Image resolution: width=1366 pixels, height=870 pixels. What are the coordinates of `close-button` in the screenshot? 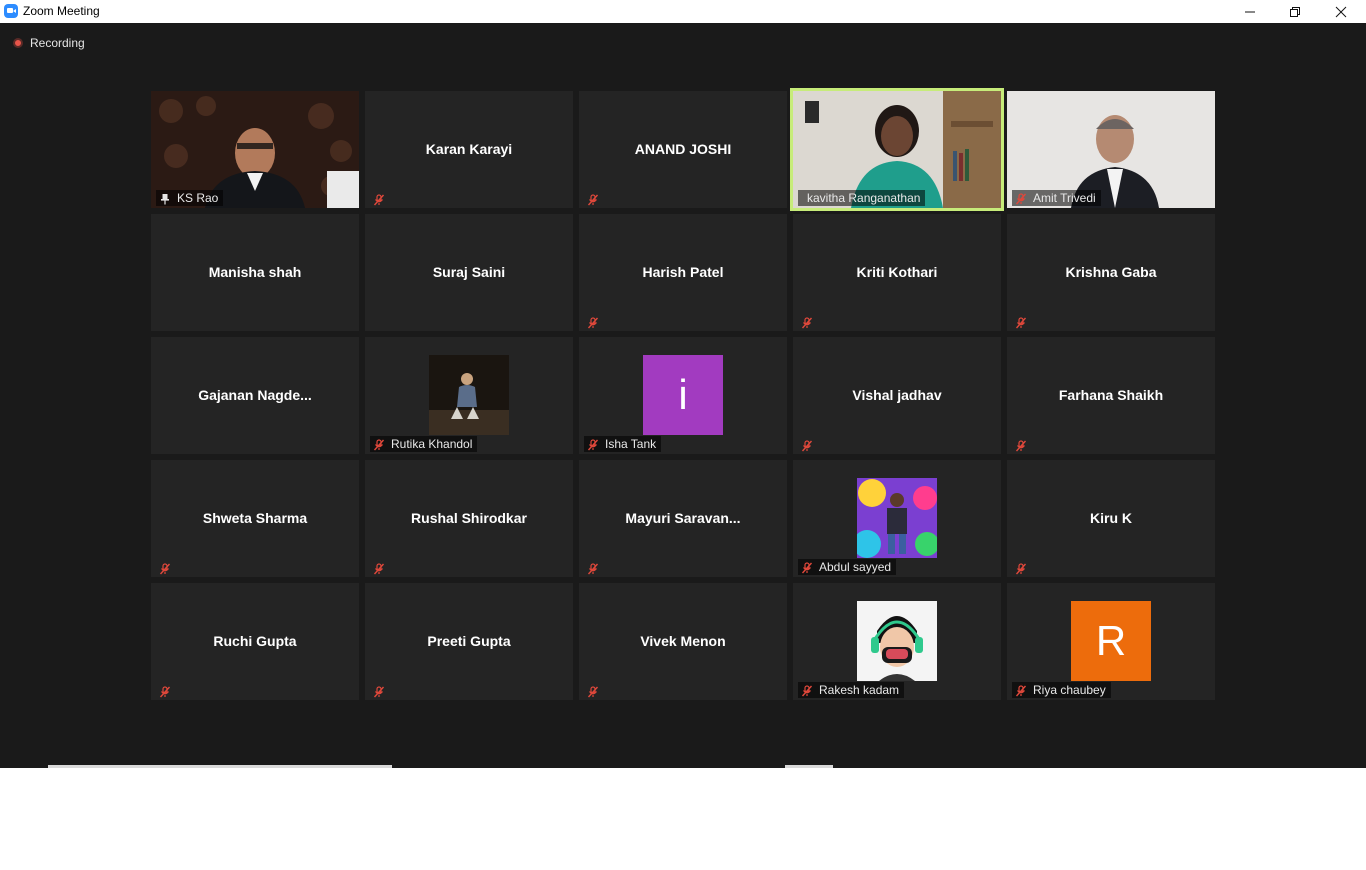 It's located at (1341, 11).